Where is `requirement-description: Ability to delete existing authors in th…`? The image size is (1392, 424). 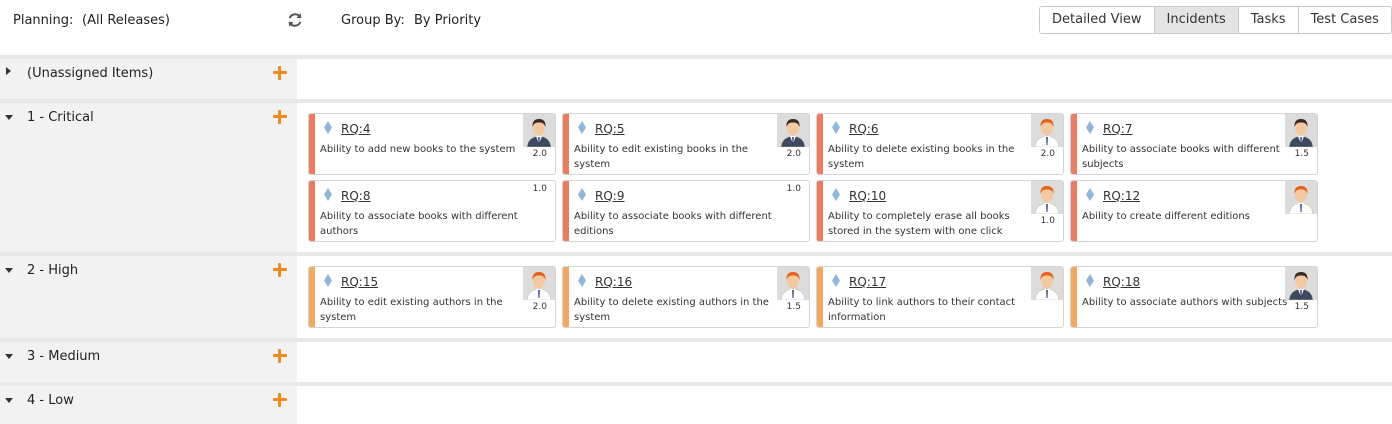 requirement-description: Ability to delete existing authors in th… is located at coordinates (671, 310).